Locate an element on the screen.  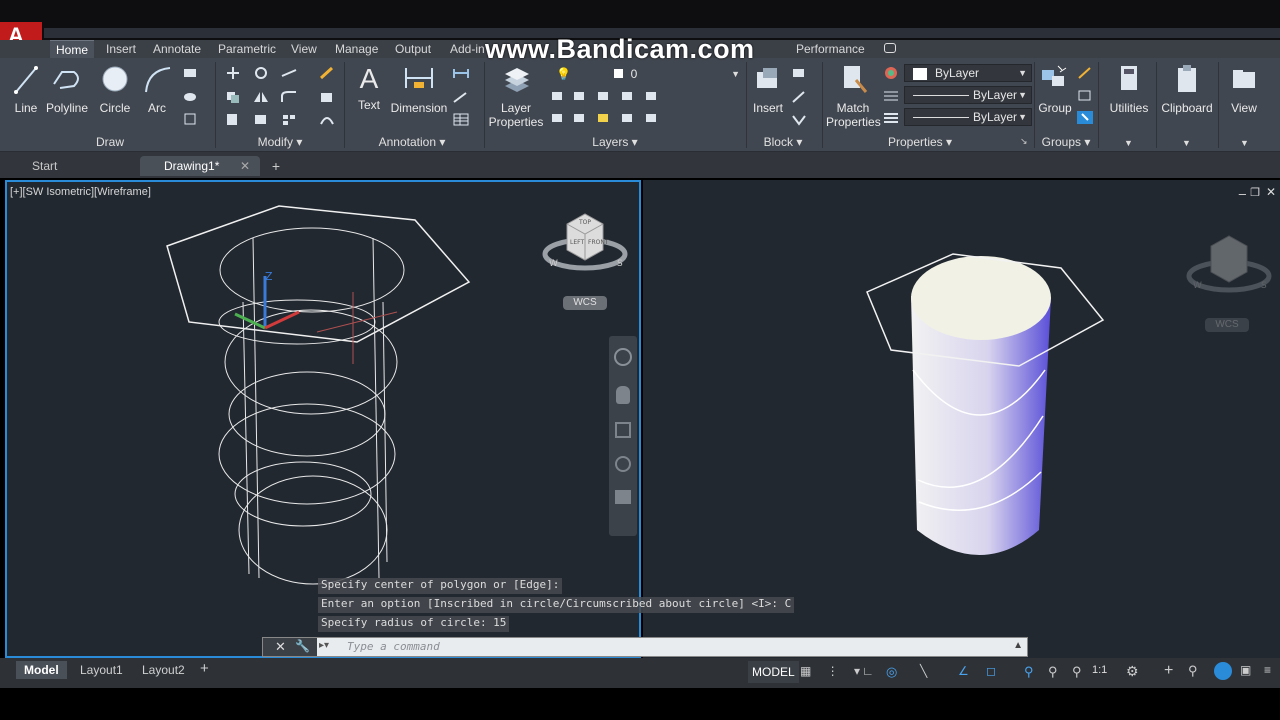
edit-block-icon is located at coordinates (799, 97).